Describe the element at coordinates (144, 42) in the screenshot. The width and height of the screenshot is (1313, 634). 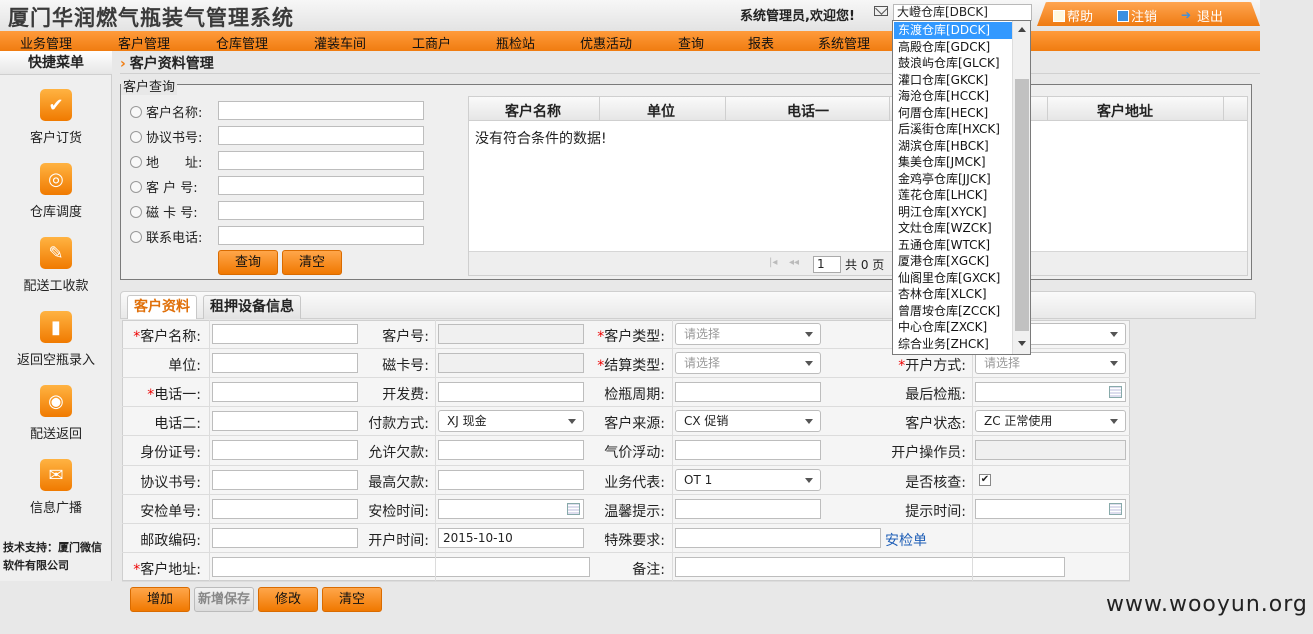
I see `nav-customer: 客户管理` at that location.